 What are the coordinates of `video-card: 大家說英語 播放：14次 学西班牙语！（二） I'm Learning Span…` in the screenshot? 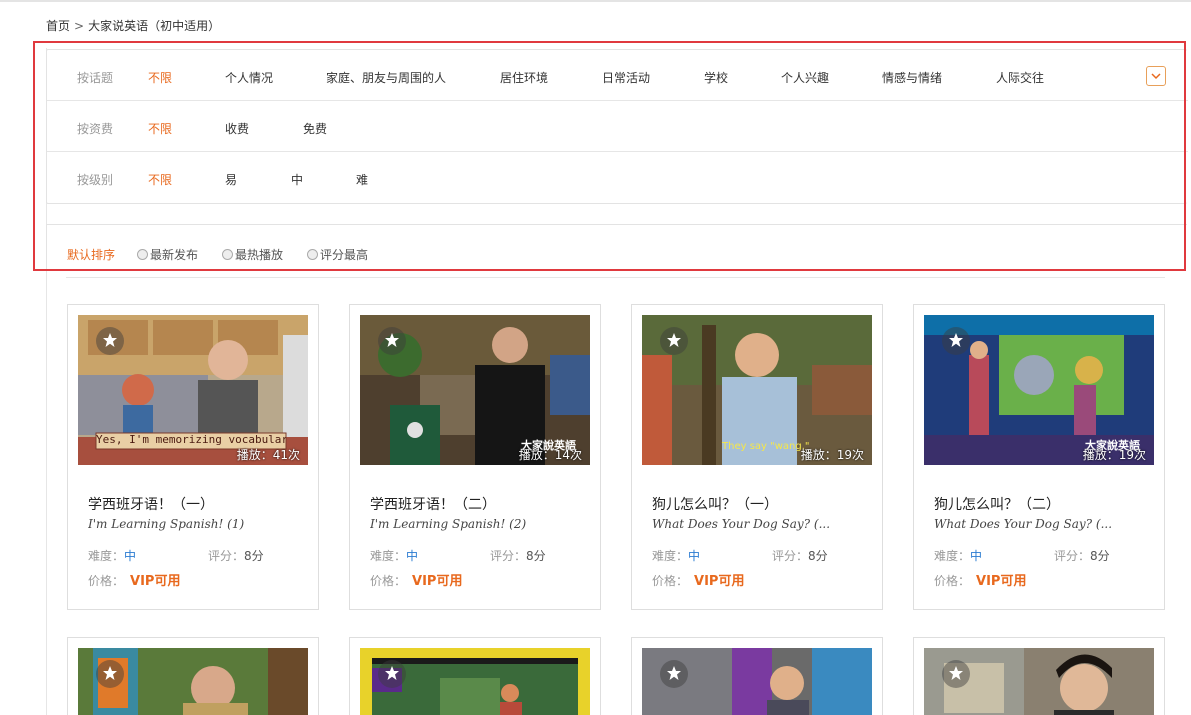 It's located at (475, 457).